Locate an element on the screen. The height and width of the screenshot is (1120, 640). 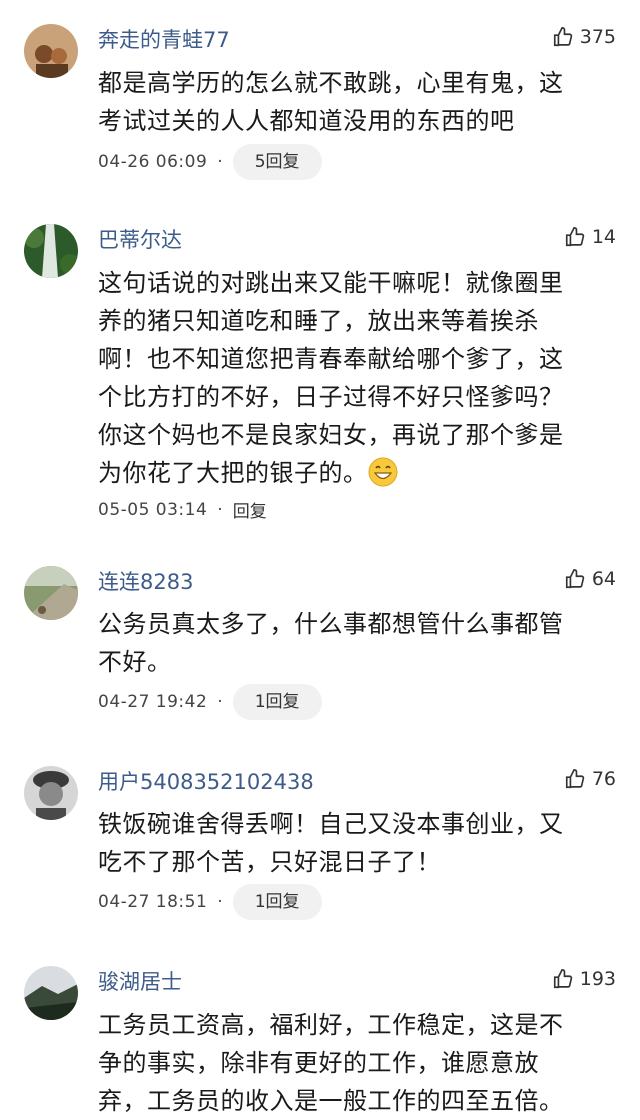
reply-button: 回复 is located at coordinates (250, 509).